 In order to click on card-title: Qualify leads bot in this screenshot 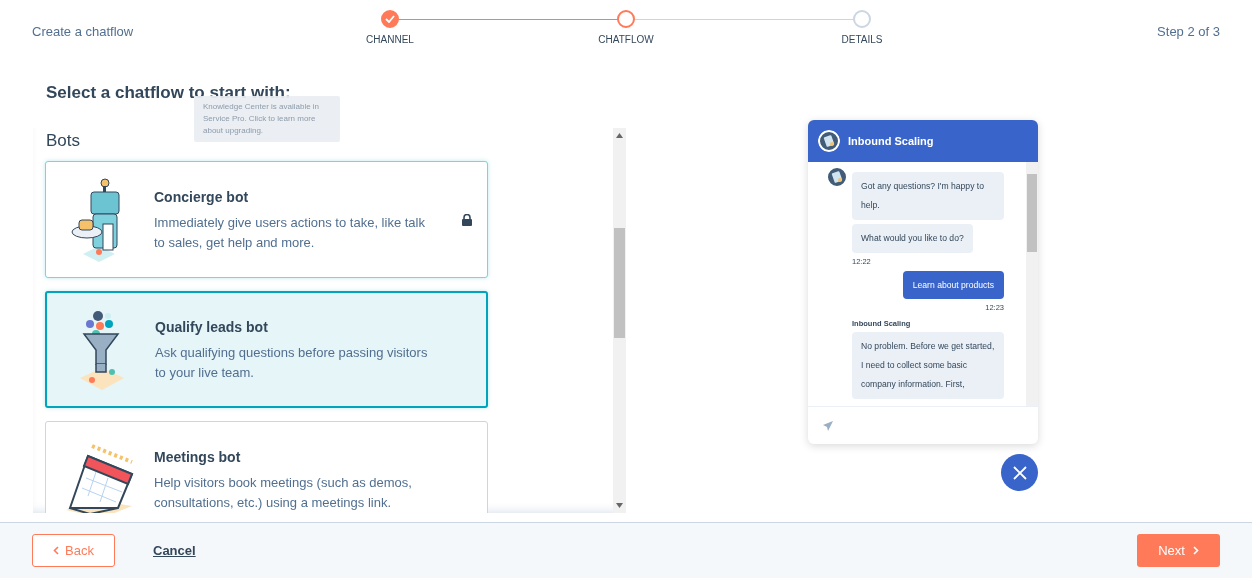, I will do `click(212, 327)`.